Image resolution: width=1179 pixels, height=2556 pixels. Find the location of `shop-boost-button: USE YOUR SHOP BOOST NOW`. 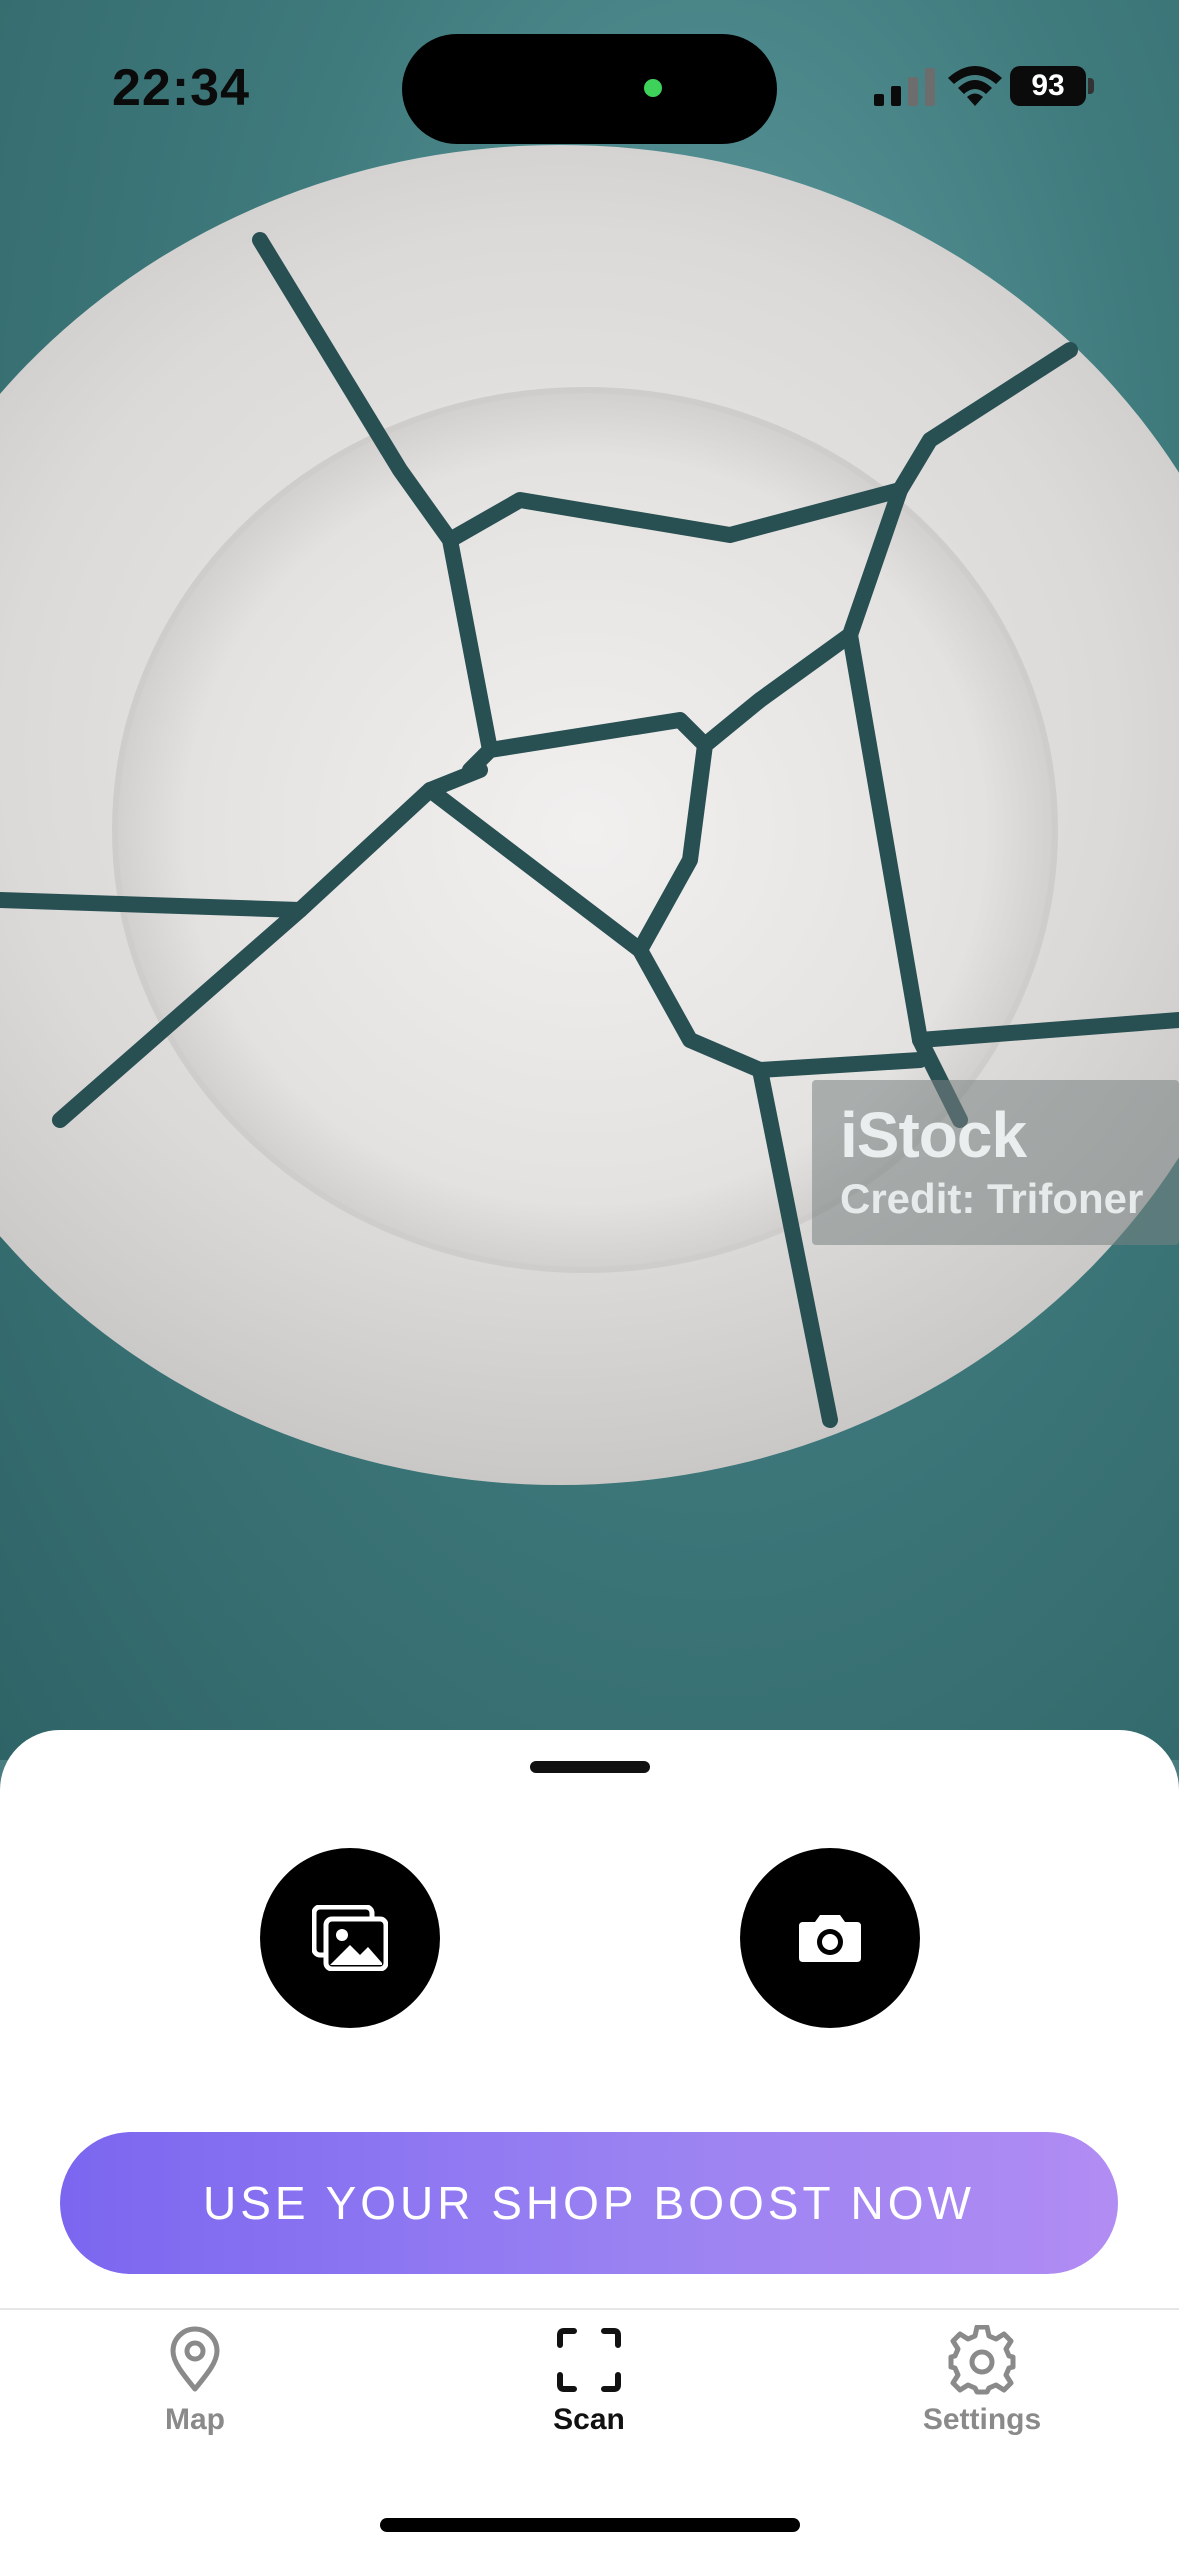

shop-boost-button: USE YOUR SHOP BOOST NOW is located at coordinates (589, 2203).